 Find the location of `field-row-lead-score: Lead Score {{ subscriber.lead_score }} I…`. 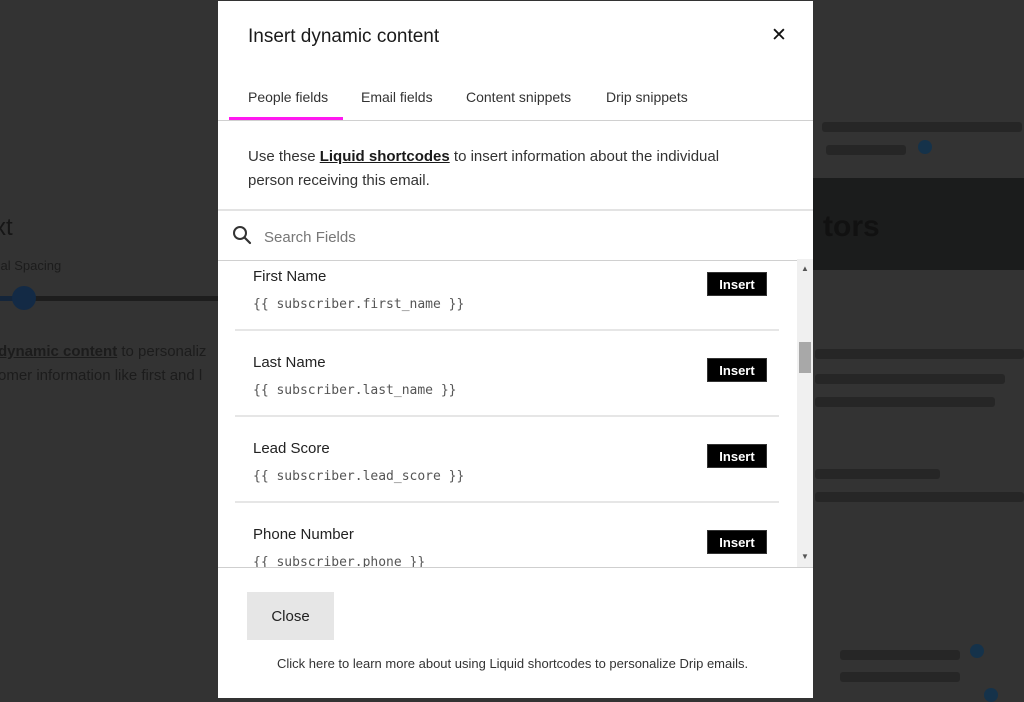

field-row-lead-score: Lead Score {{ subscriber.lead_score }} I… is located at coordinates (507, 460).